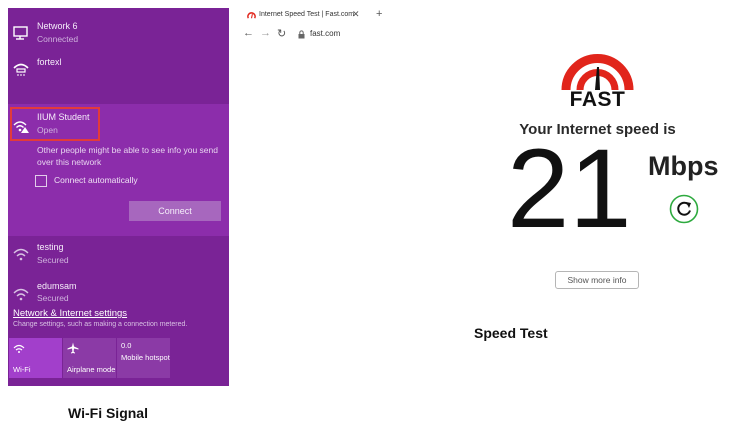 This screenshot has width=747, height=425. What do you see at coordinates (683, 166) in the screenshot?
I see `speed-unit: Mbps` at bounding box center [683, 166].